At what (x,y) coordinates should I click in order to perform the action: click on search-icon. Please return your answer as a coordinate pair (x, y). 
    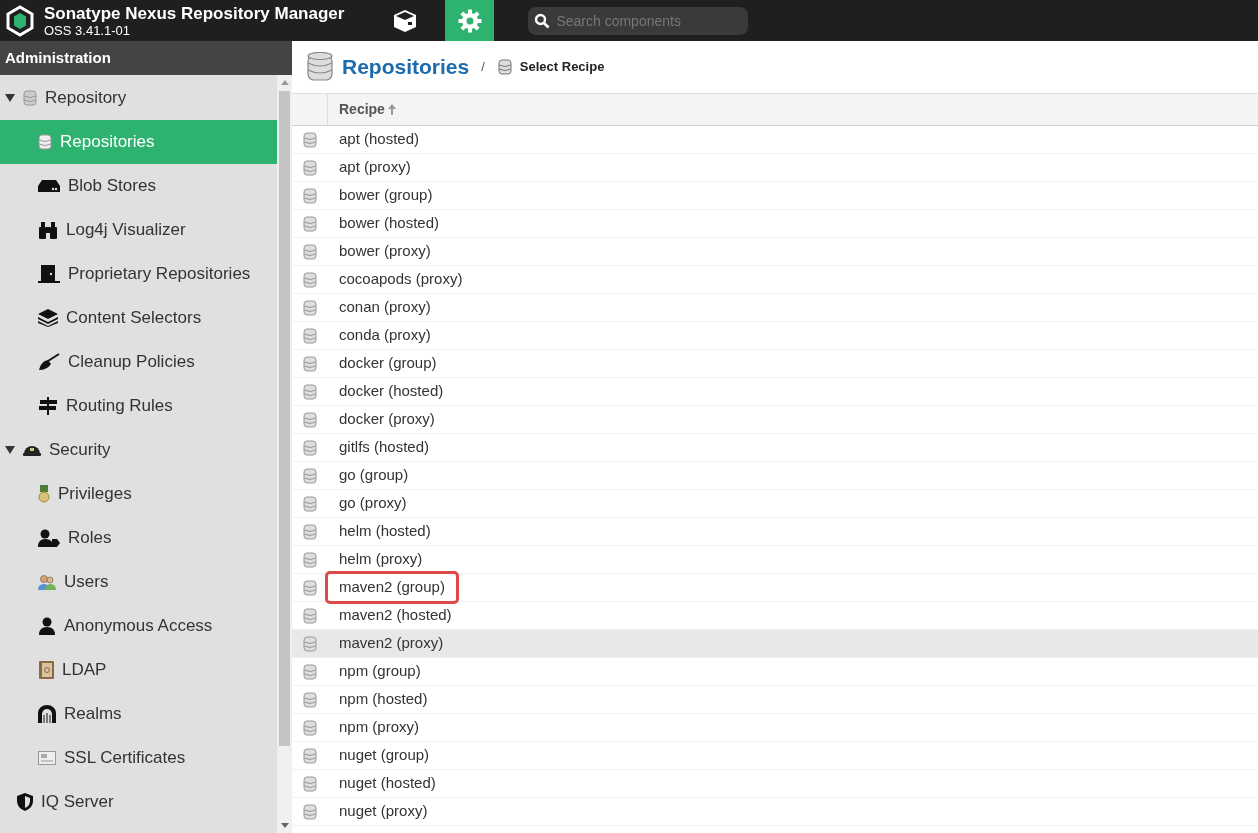
    Looking at the image, I should click on (542, 20).